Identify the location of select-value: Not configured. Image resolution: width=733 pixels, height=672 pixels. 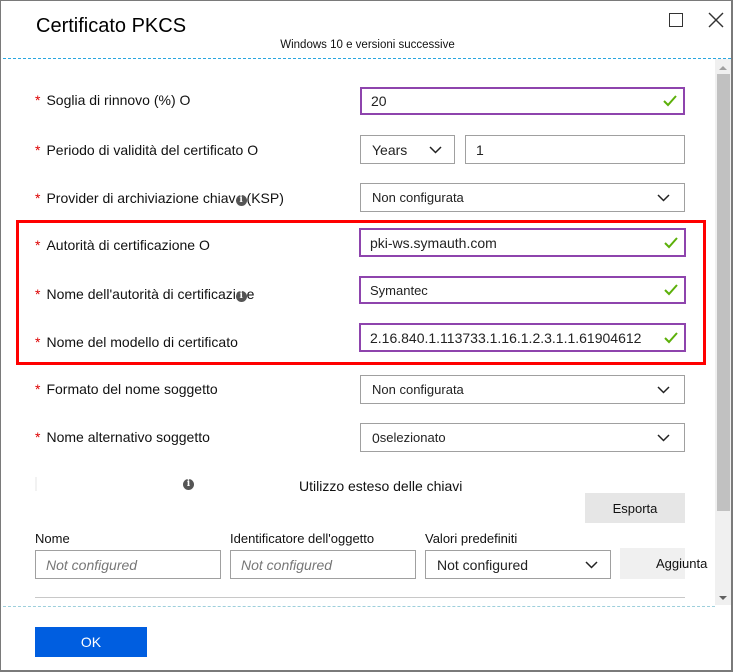
(483, 564).